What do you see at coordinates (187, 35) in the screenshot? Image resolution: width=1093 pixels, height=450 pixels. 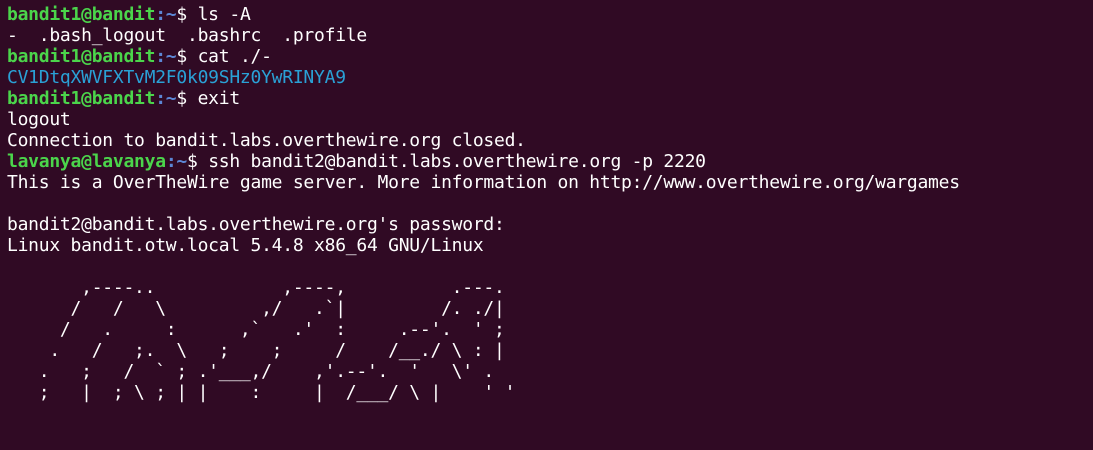 I see `output-line: - .bash_logout .bashrc .profile` at bounding box center [187, 35].